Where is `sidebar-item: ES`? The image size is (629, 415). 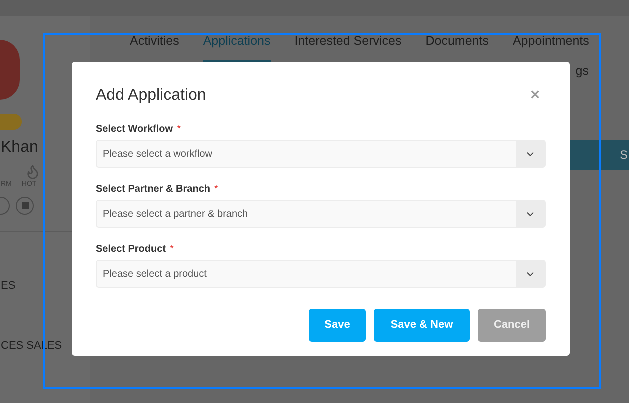
sidebar-item: ES is located at coordinates (8, 286).